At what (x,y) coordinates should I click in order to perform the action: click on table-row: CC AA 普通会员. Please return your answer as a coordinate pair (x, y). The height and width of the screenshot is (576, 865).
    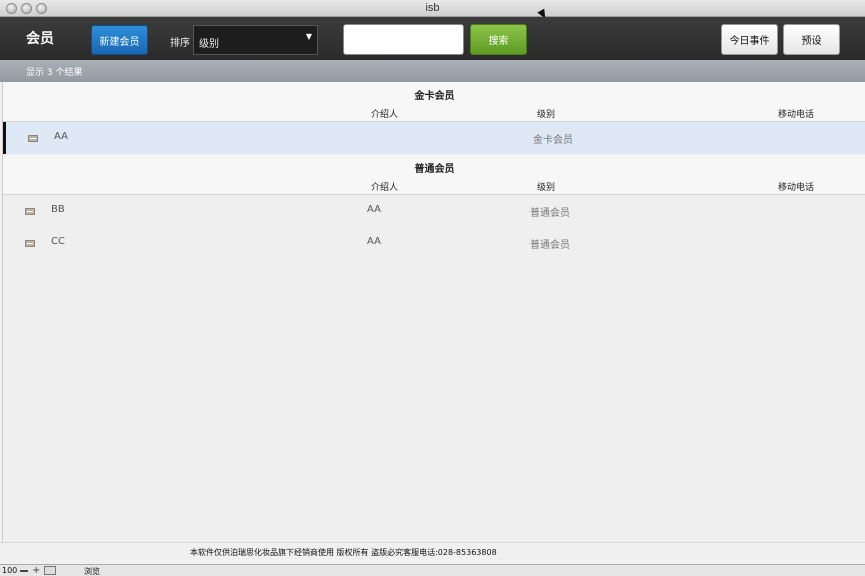
    Looking at the image, I should click on (434, 243).